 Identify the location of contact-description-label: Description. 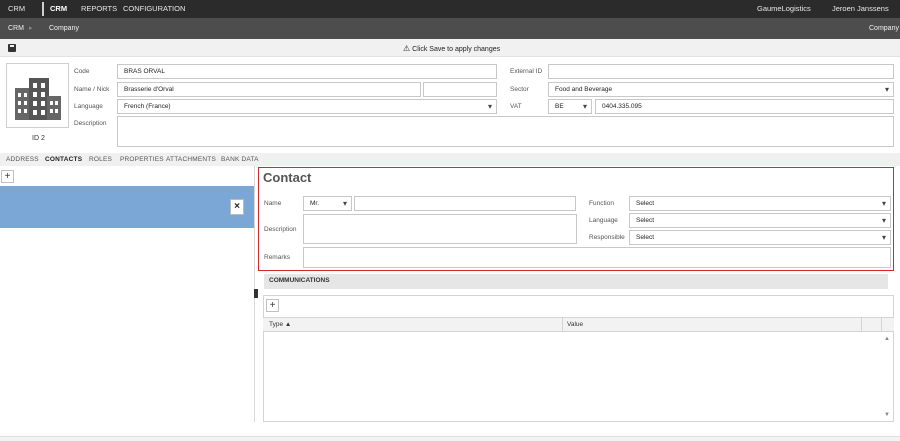
(280, 229).